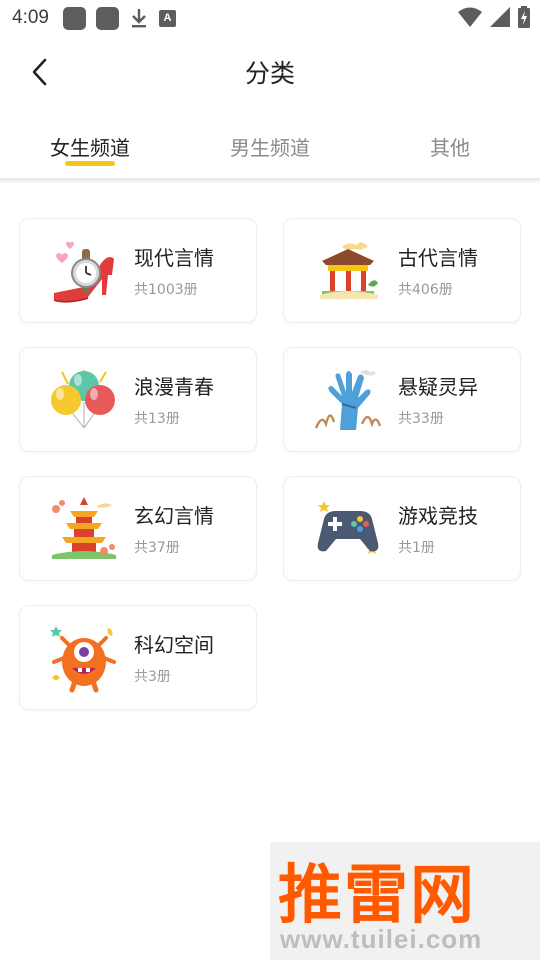  I want to click on balloons-icon, so click(83, 398).